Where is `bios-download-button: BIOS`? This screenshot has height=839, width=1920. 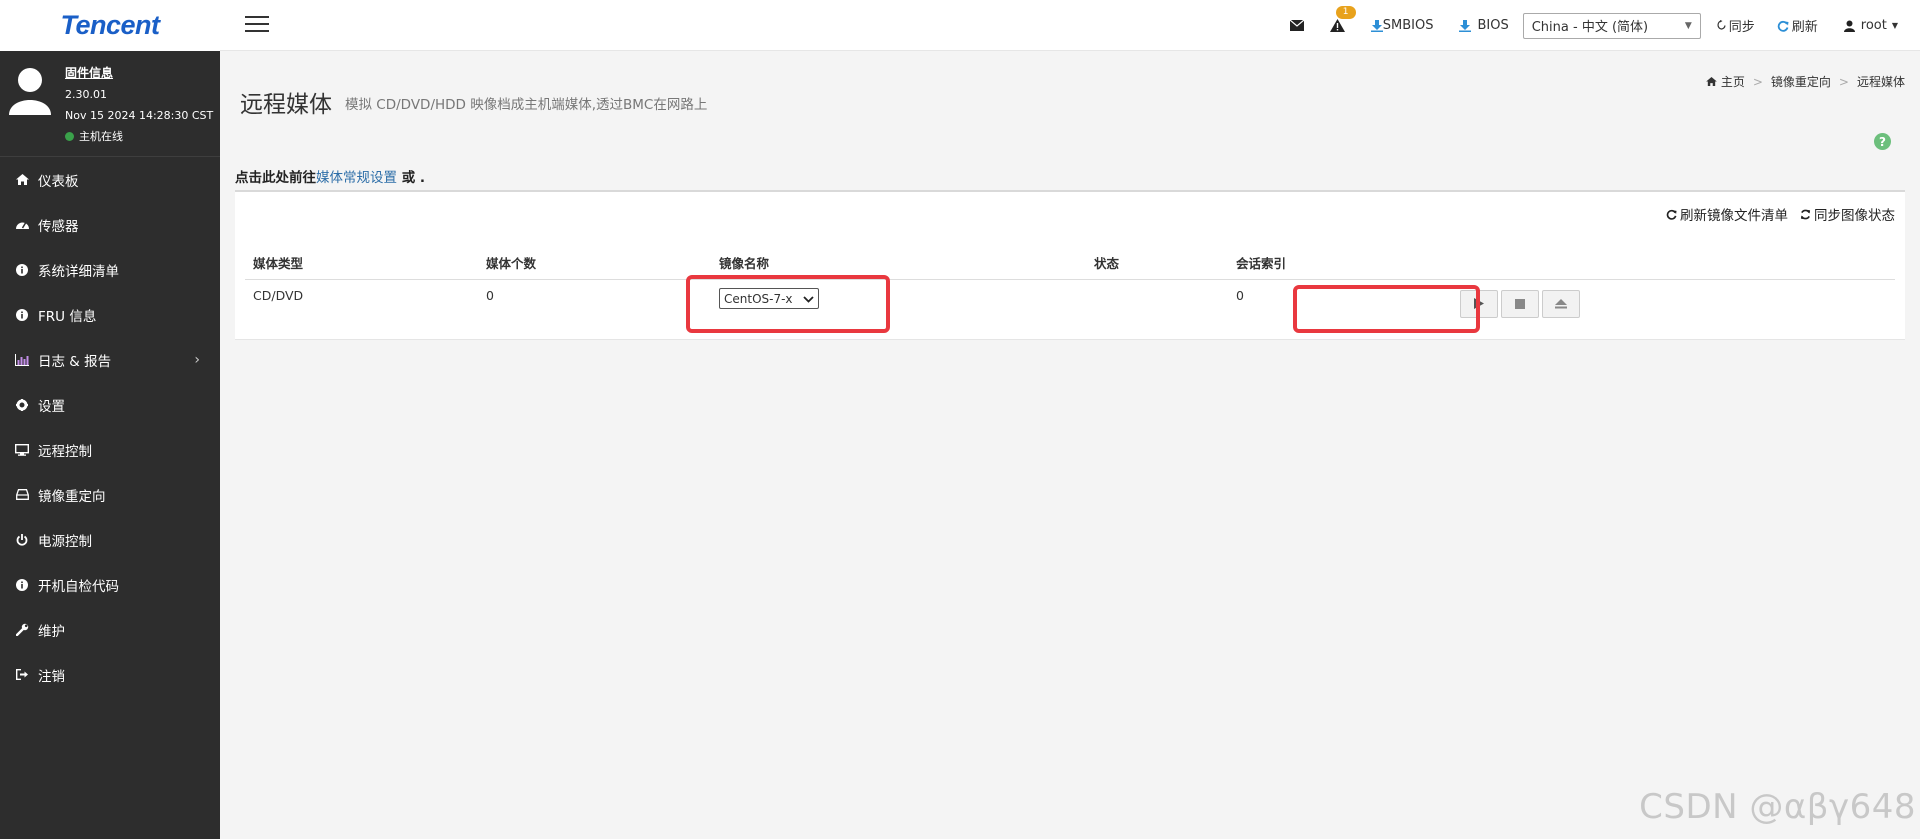
bios-download-button: BIOS is located at coordinates (1484, 25).